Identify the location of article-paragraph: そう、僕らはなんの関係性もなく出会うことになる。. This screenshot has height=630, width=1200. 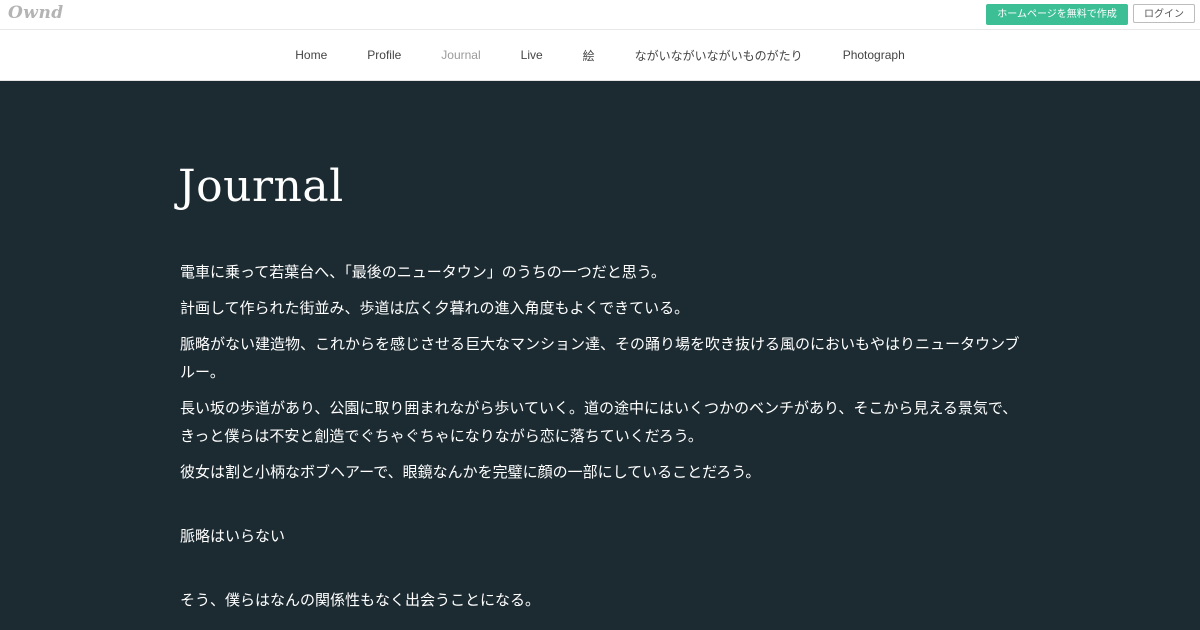
(360, 600).